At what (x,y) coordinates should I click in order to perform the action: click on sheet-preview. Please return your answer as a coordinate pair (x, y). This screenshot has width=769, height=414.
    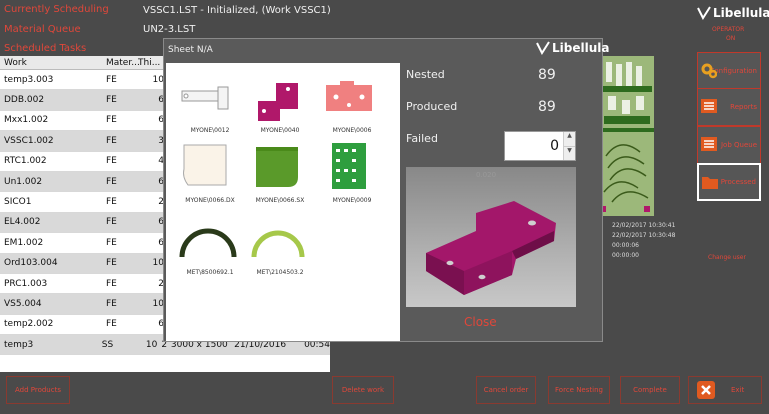
    Looking at the image, I should click on (627, 136).